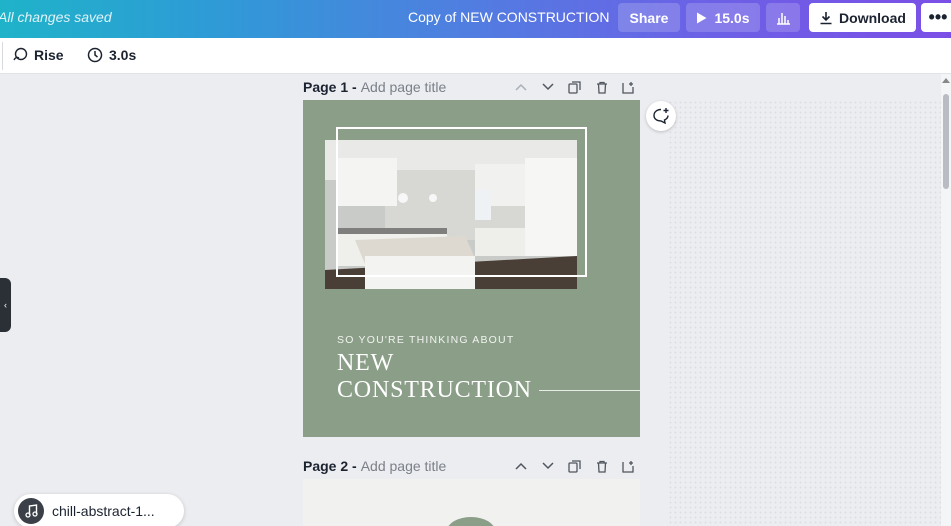  I want to click on decorative-line, so click(589, 390).